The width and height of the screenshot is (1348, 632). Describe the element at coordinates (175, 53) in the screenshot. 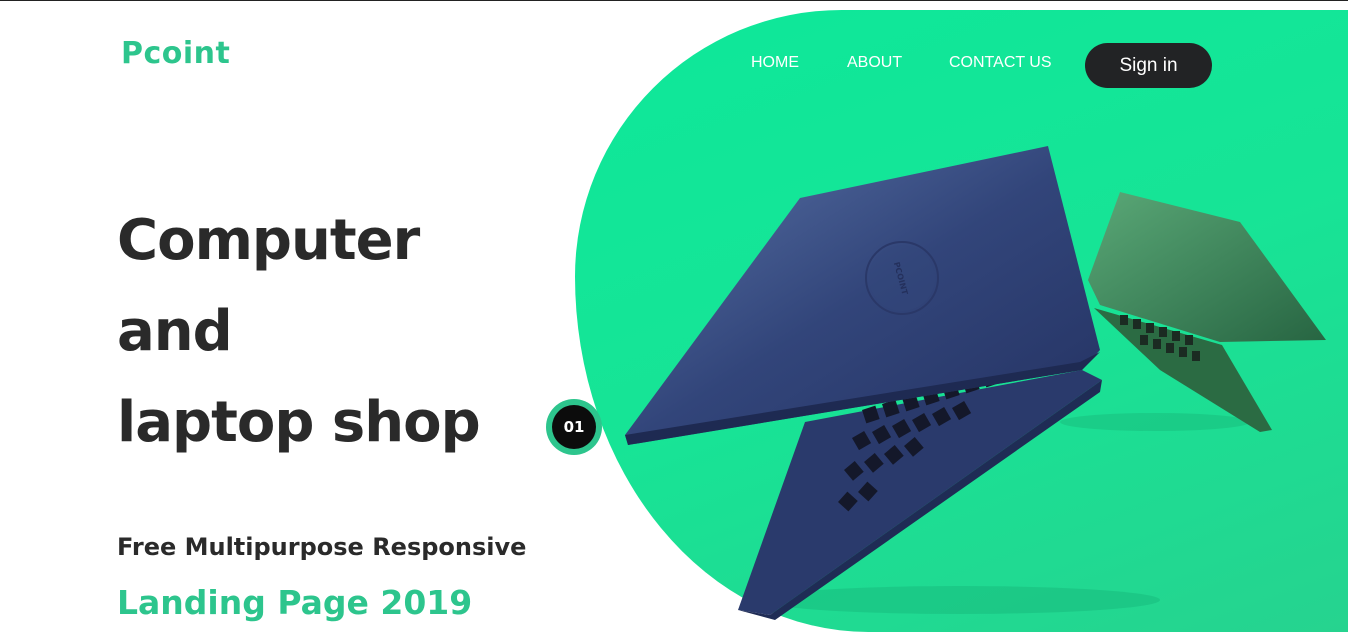

I see `brand-logo: Pcoint` at that location.